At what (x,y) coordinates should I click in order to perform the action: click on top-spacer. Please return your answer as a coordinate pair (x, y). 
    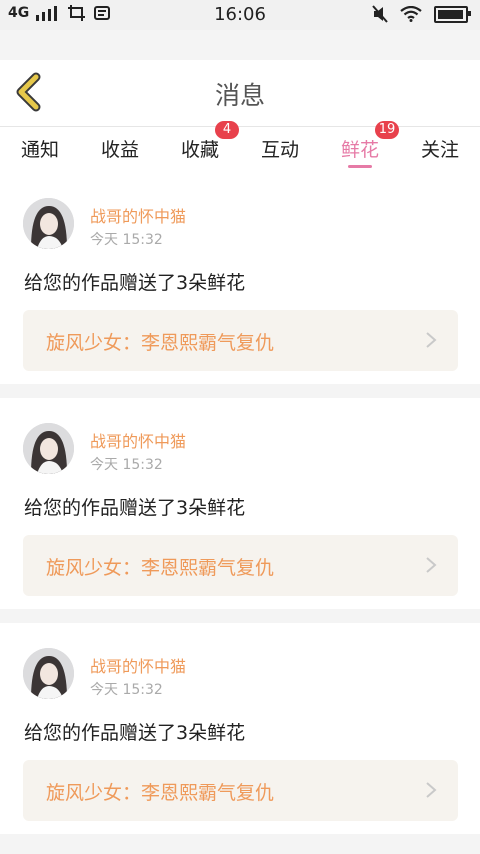
    Looking at the image, I should click on (240, 45).